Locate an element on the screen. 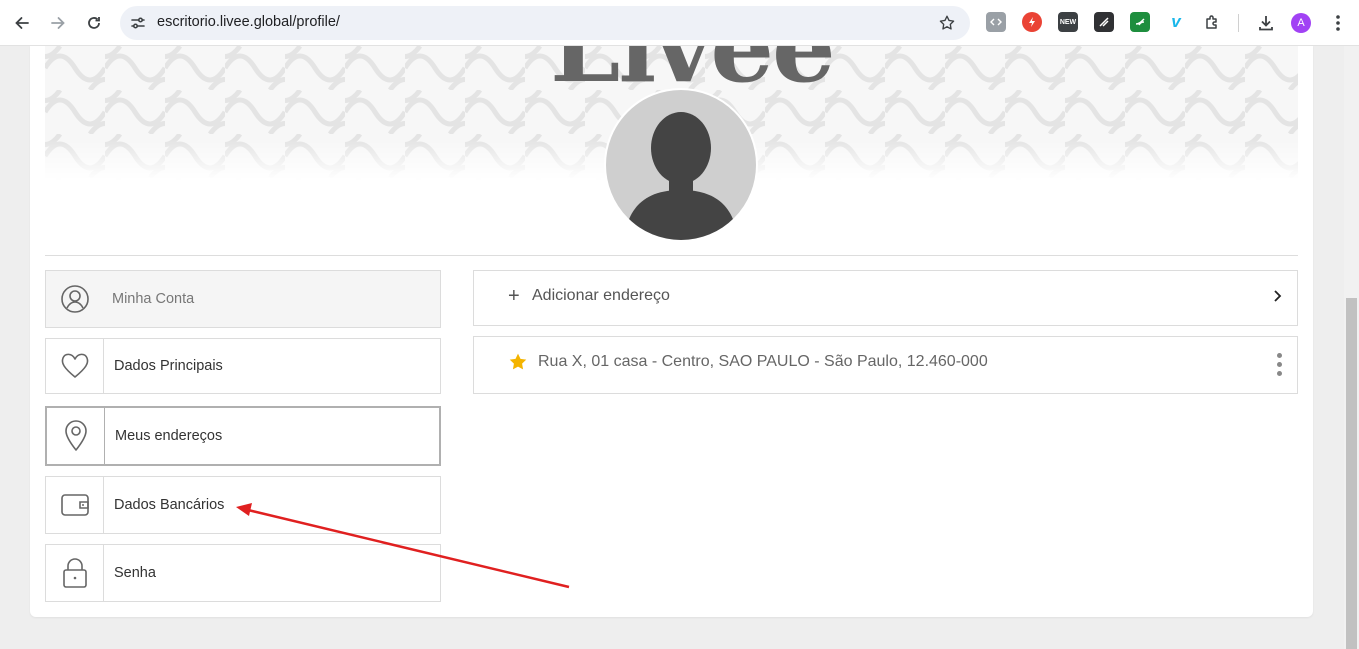 The image size is (1359, 649). favorite-star-icon is located at coordinates (518, 361).